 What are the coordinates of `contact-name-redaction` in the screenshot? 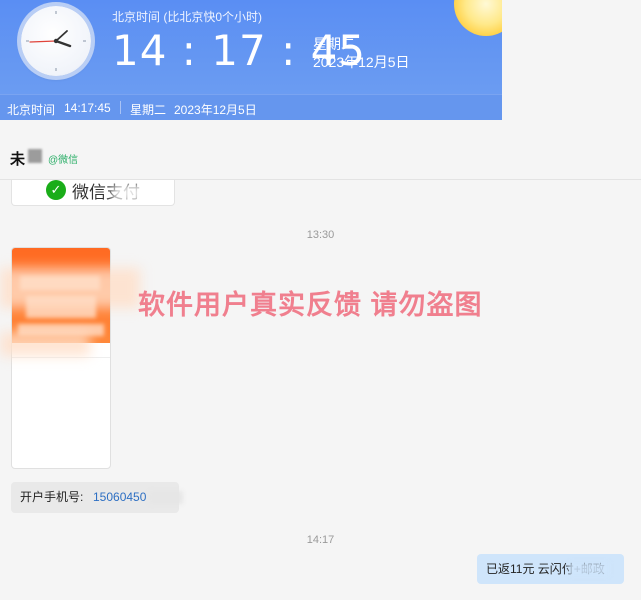 It's located at (35, 156).